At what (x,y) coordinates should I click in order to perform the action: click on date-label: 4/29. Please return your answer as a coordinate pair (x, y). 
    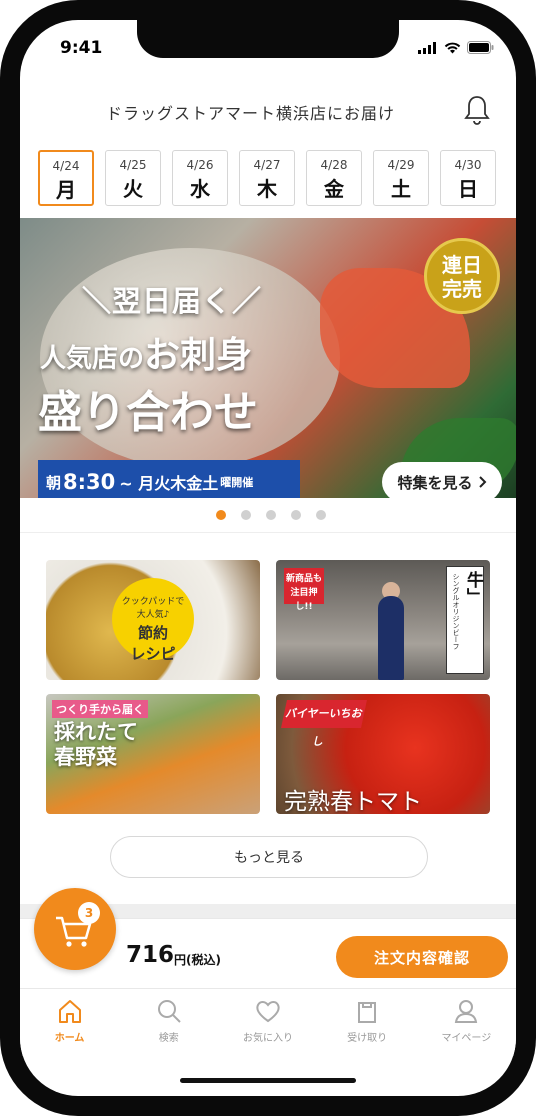
    Looking at the image, I should click on (401, 165).